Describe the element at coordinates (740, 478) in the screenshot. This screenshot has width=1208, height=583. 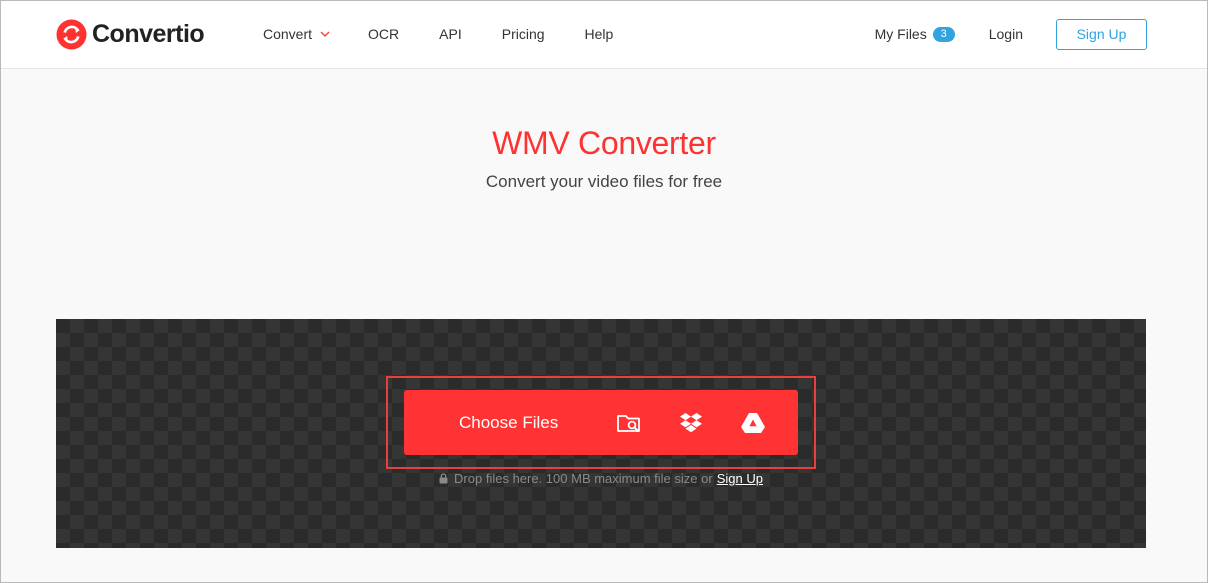
I see `hint-sign-up-link: Sign Up` at that location.